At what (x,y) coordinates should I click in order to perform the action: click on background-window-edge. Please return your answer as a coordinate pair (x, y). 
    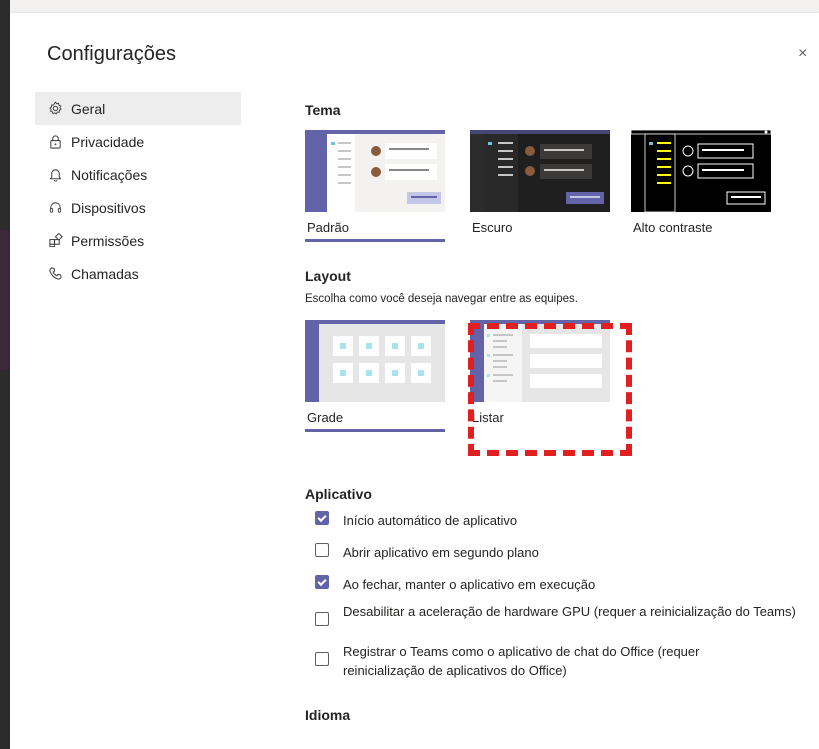
    Looking at the image, I should click on (5, 374).